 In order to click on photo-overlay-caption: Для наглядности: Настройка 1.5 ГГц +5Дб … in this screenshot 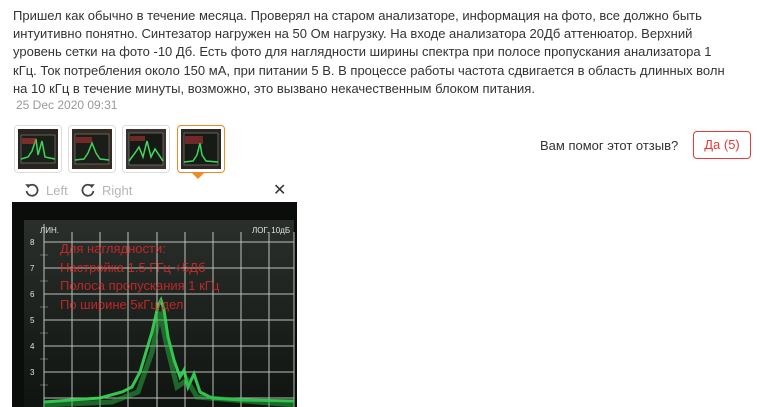, I will do `click(139, 277)`.